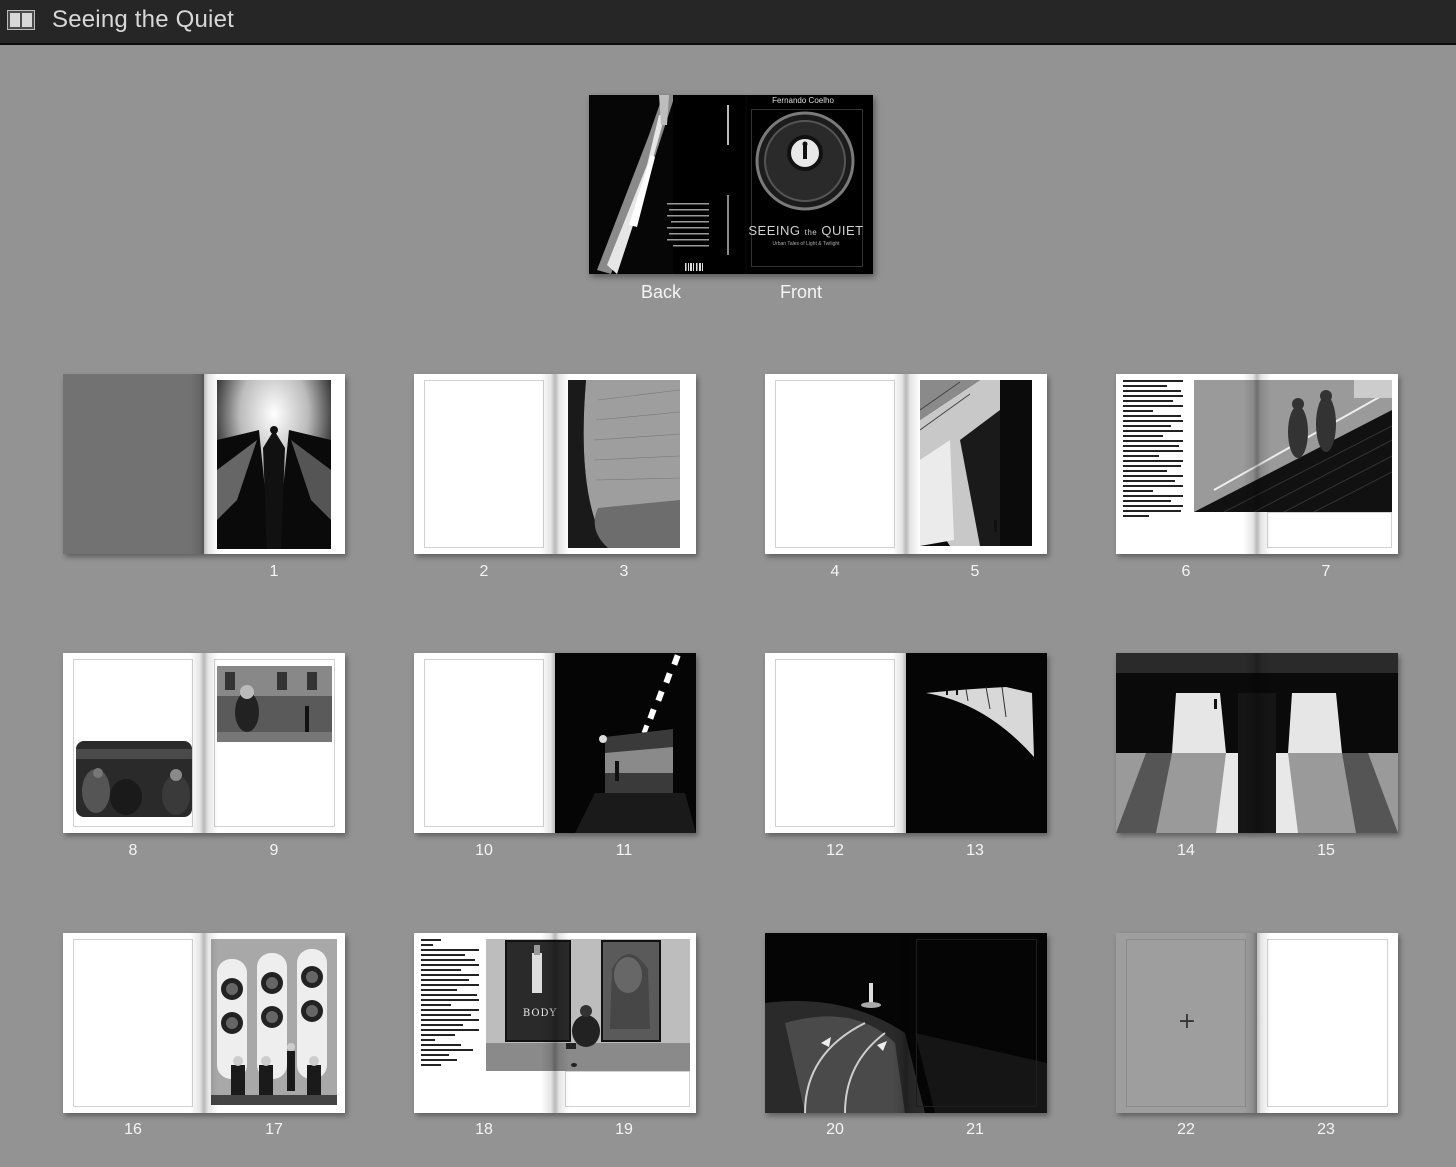 Image resolution: width=1456 pixels, height=1167 pixels. I want to click on cover-back-label: Back, so click(661, 292).